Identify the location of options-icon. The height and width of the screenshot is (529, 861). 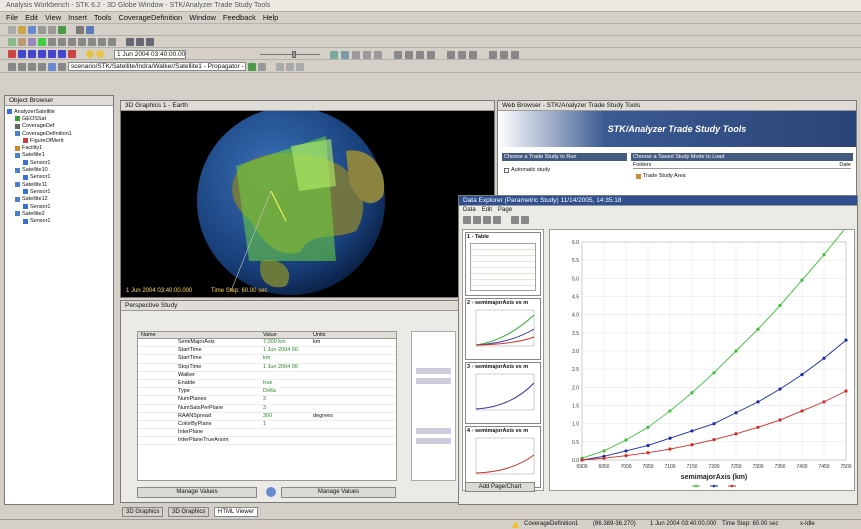
(262, 66).